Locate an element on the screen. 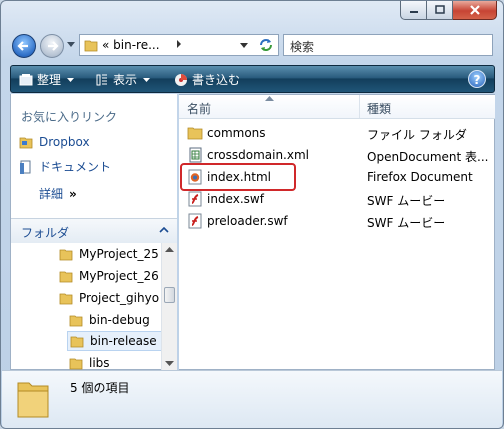 The image size is (504, 429). caption-buttons is located at coordinates (448, 11).